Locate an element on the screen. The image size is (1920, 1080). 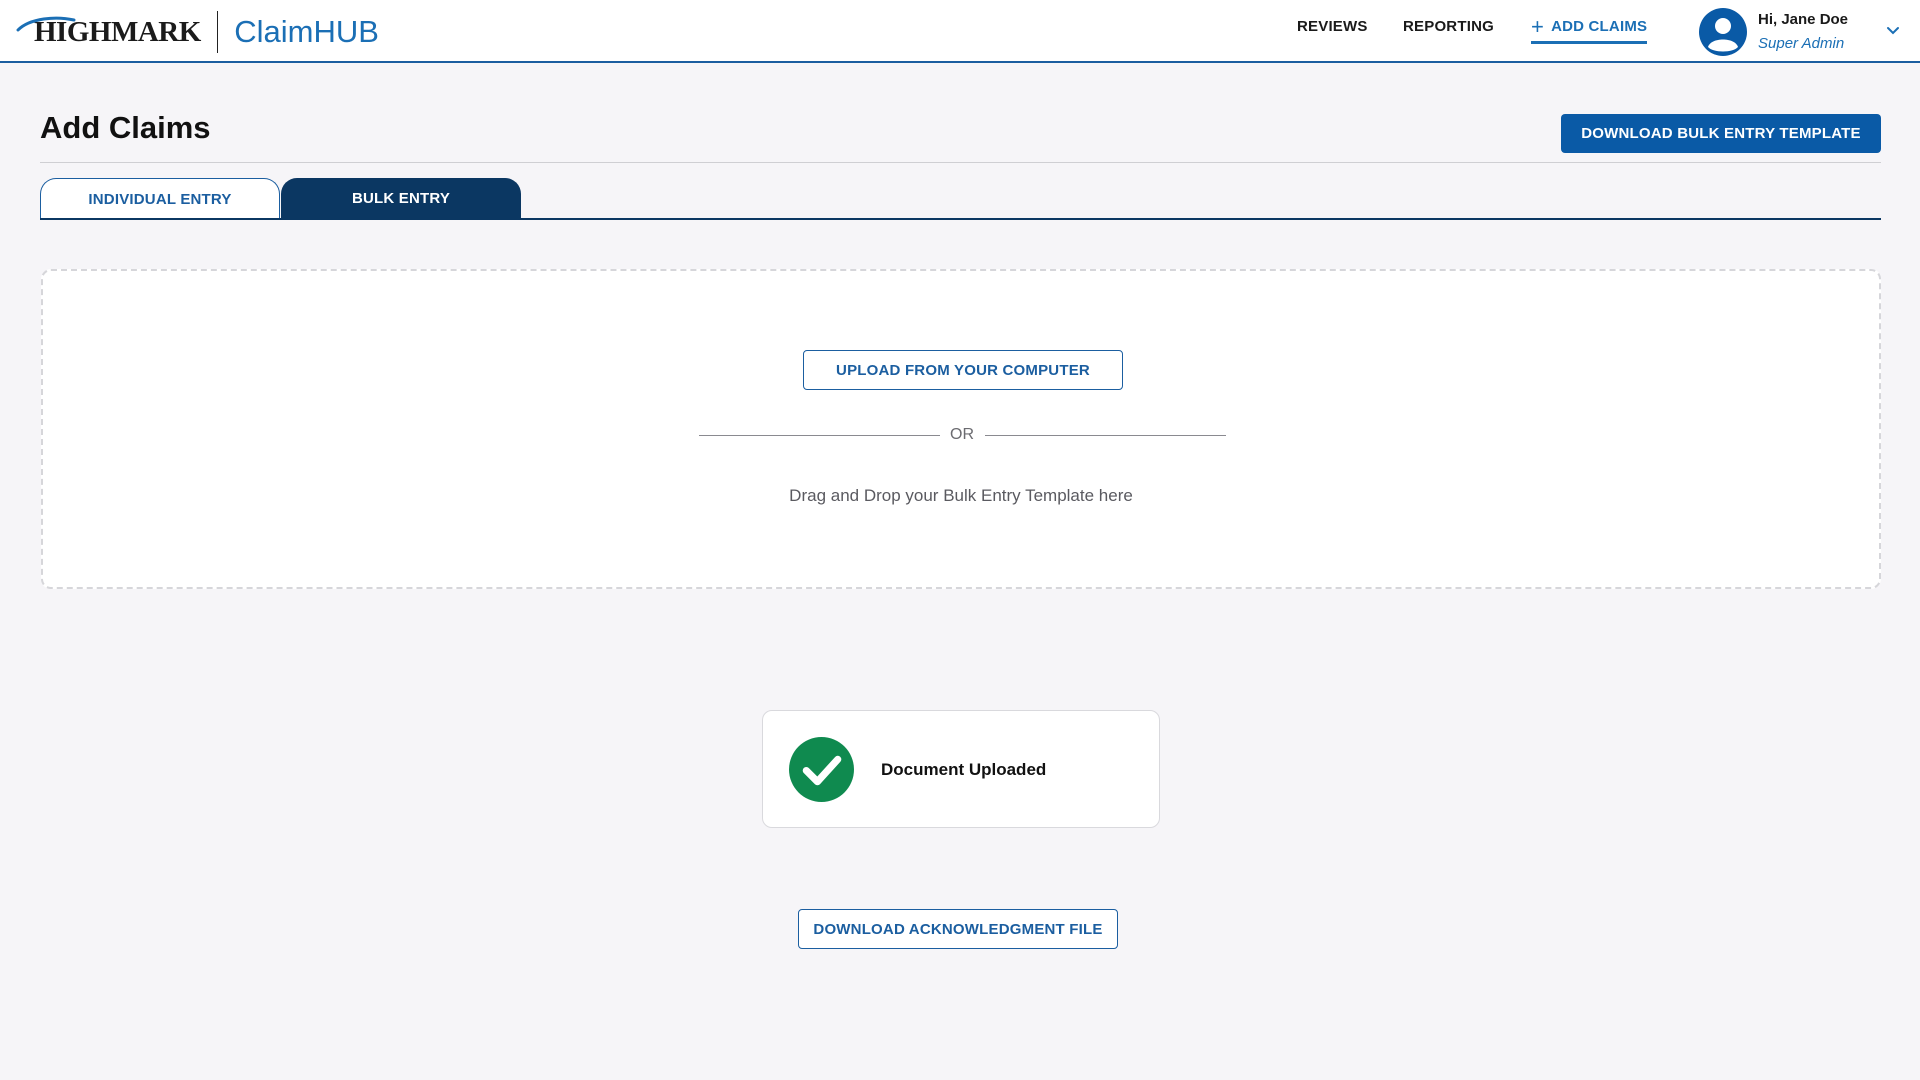
tab-underline is located at coordinates (960, 219).